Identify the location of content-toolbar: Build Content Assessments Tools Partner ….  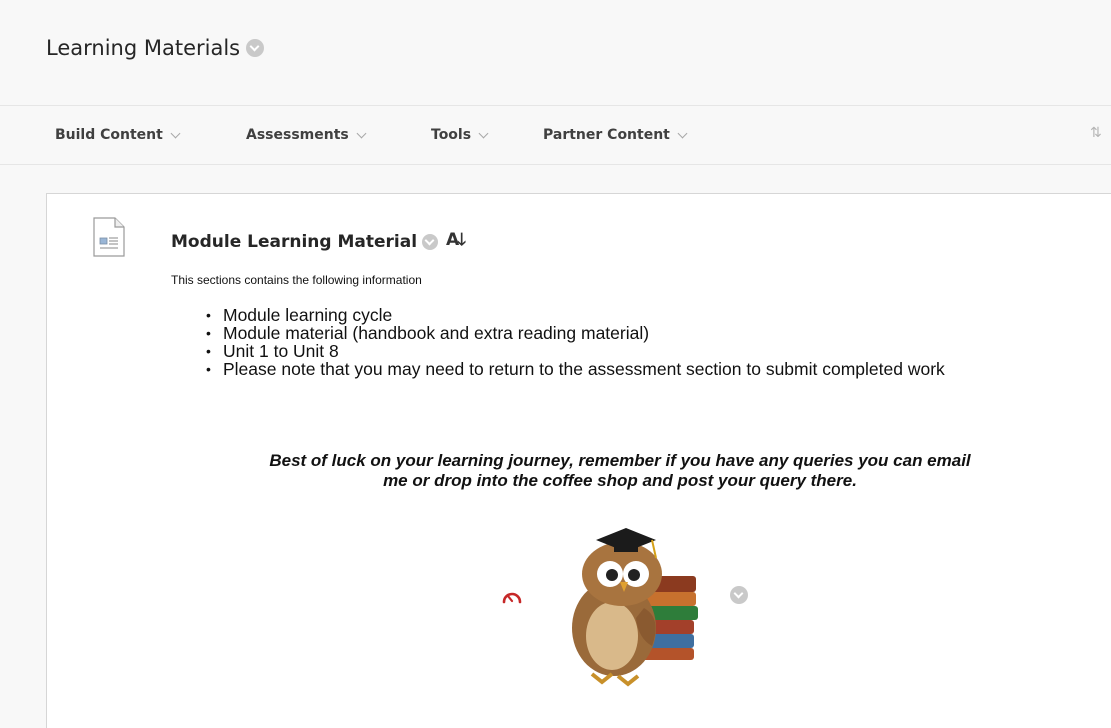
(555, 136).